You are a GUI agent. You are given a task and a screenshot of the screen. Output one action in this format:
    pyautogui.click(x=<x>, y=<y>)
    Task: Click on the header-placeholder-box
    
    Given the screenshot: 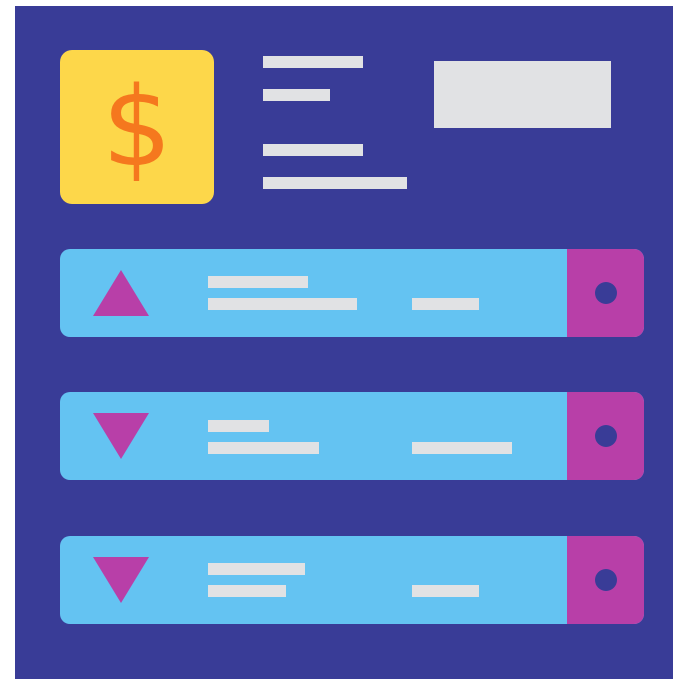 What is the action you would take?
    pyautogui.click(x=522, y=94)
    